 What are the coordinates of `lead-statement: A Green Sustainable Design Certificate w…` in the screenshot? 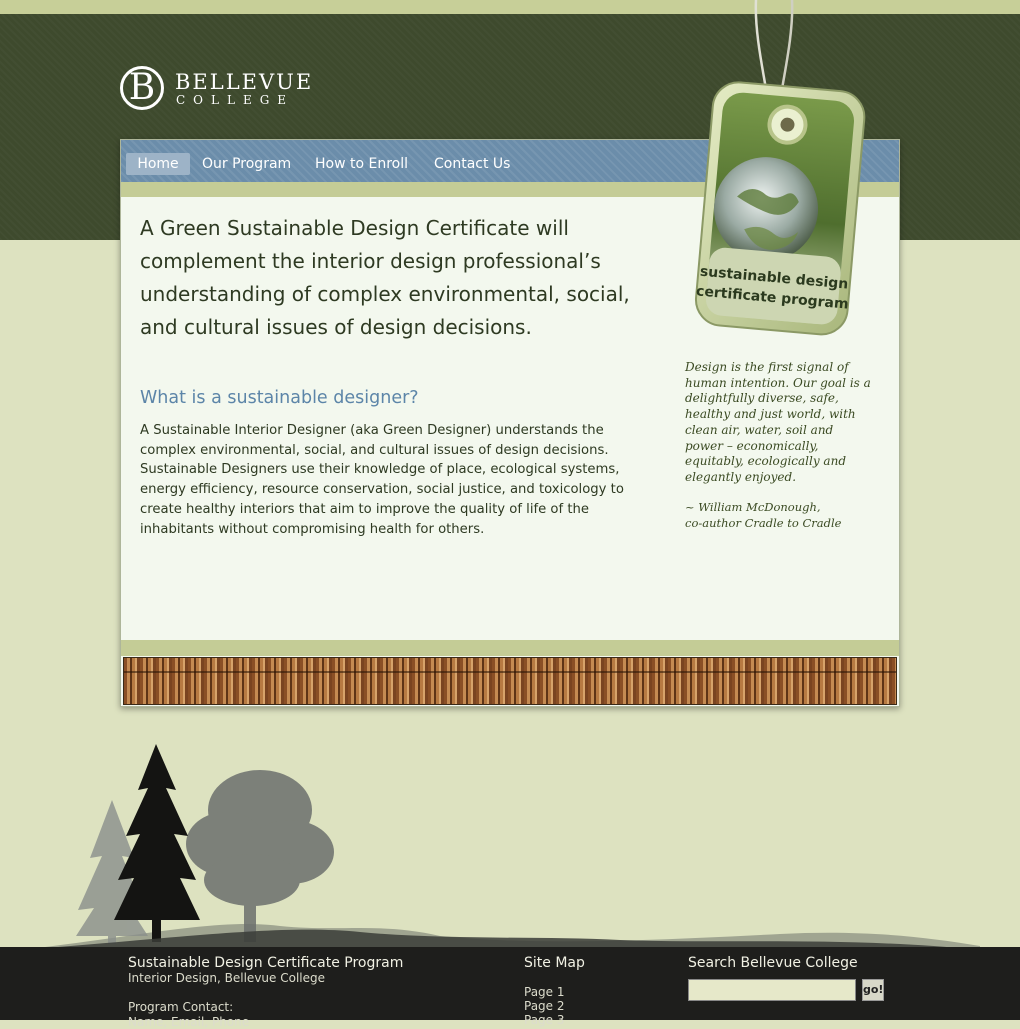 It's located at (385, 277).